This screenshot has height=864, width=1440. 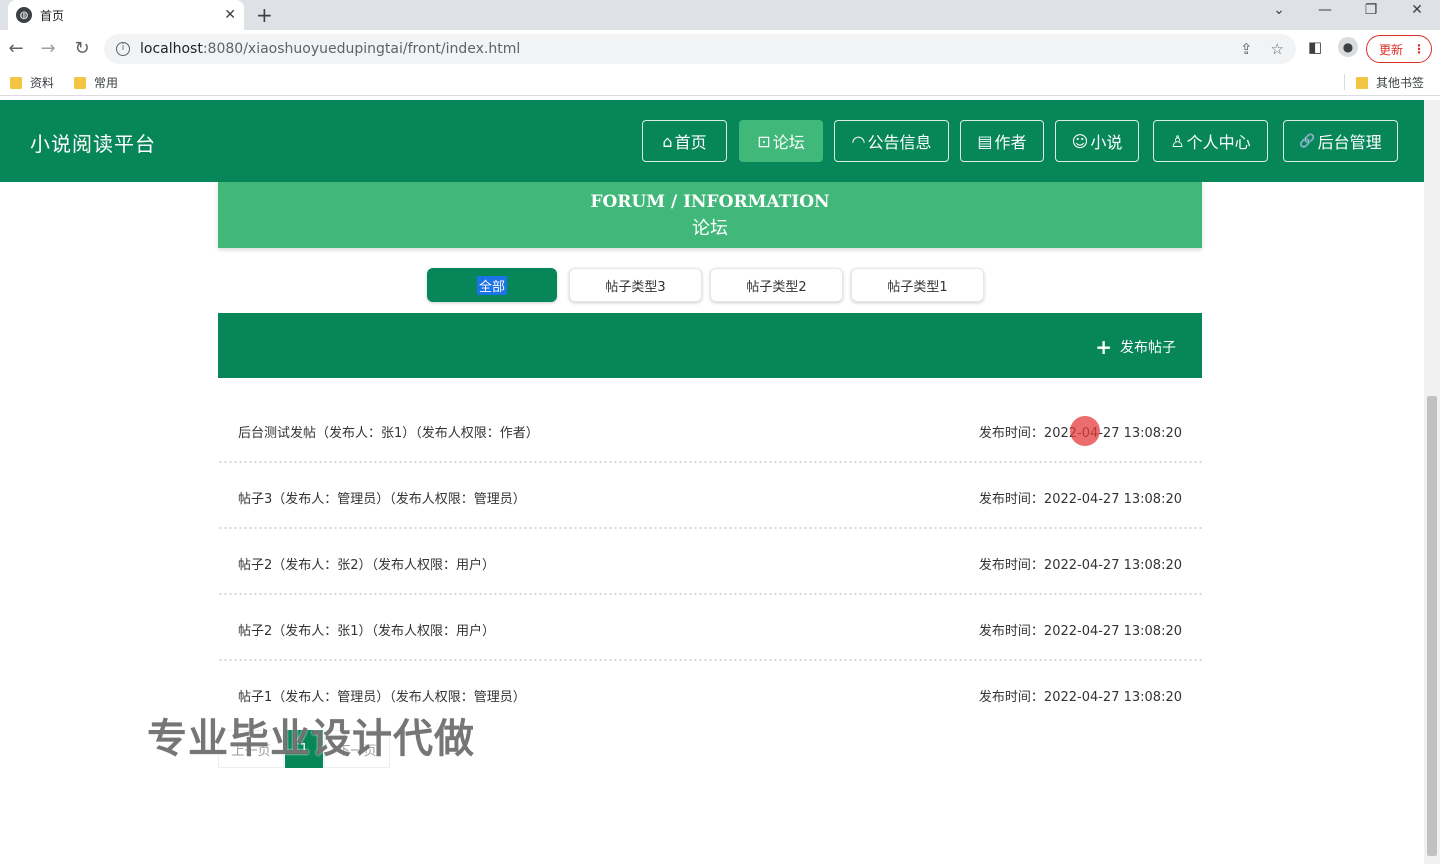 I want to click on tab-search-icon: ⌄, so click(x=1279, y=10).